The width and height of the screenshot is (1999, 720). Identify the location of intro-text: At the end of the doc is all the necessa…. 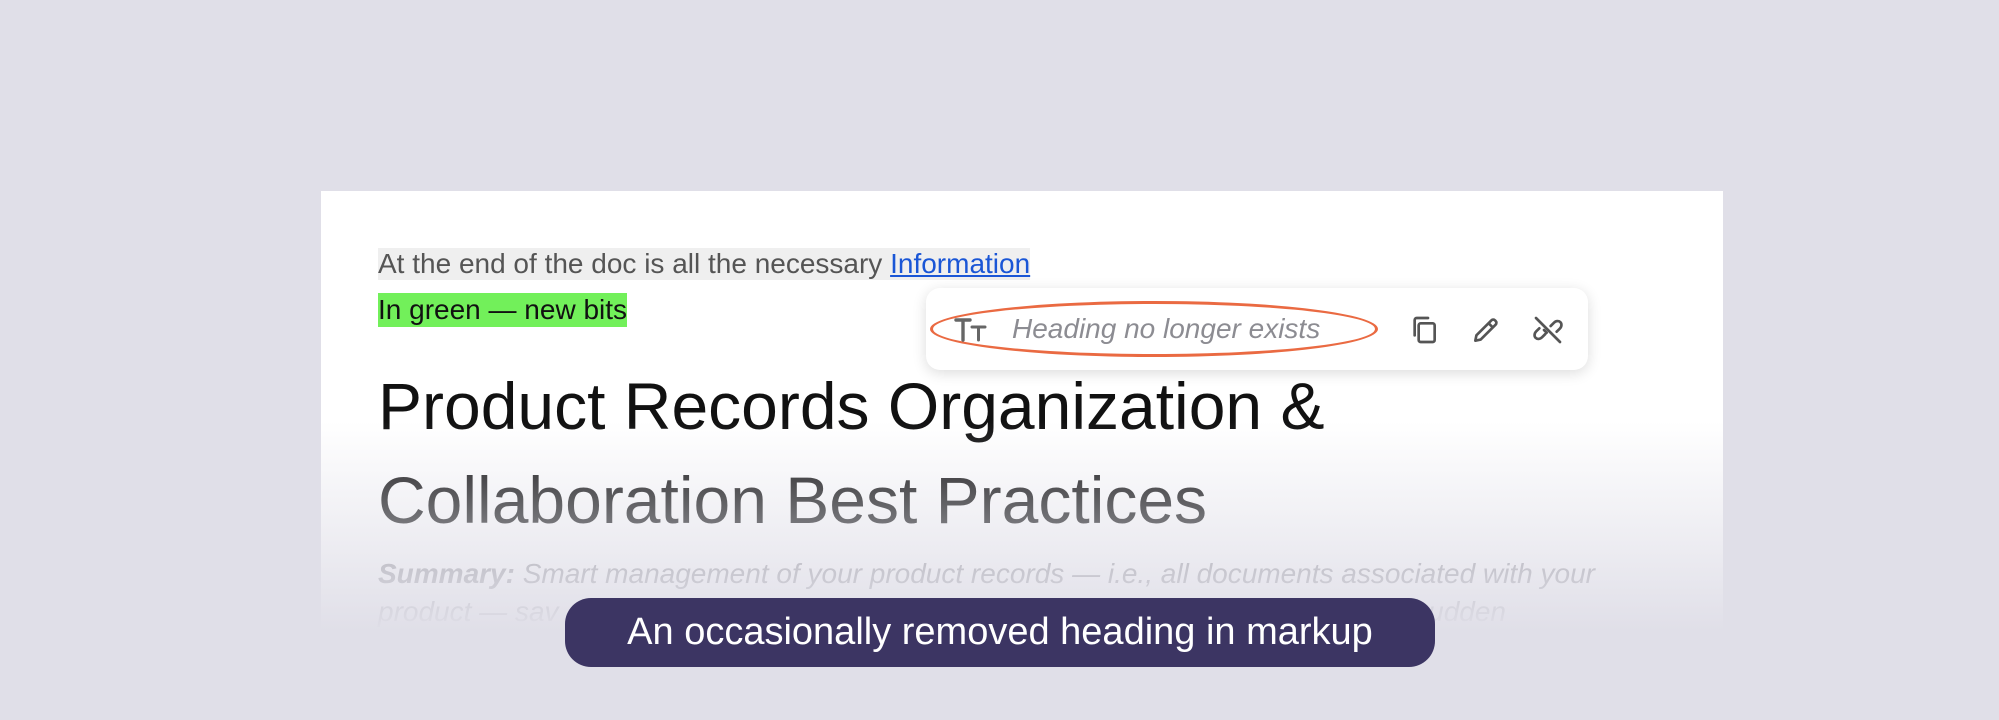
(634, 263).